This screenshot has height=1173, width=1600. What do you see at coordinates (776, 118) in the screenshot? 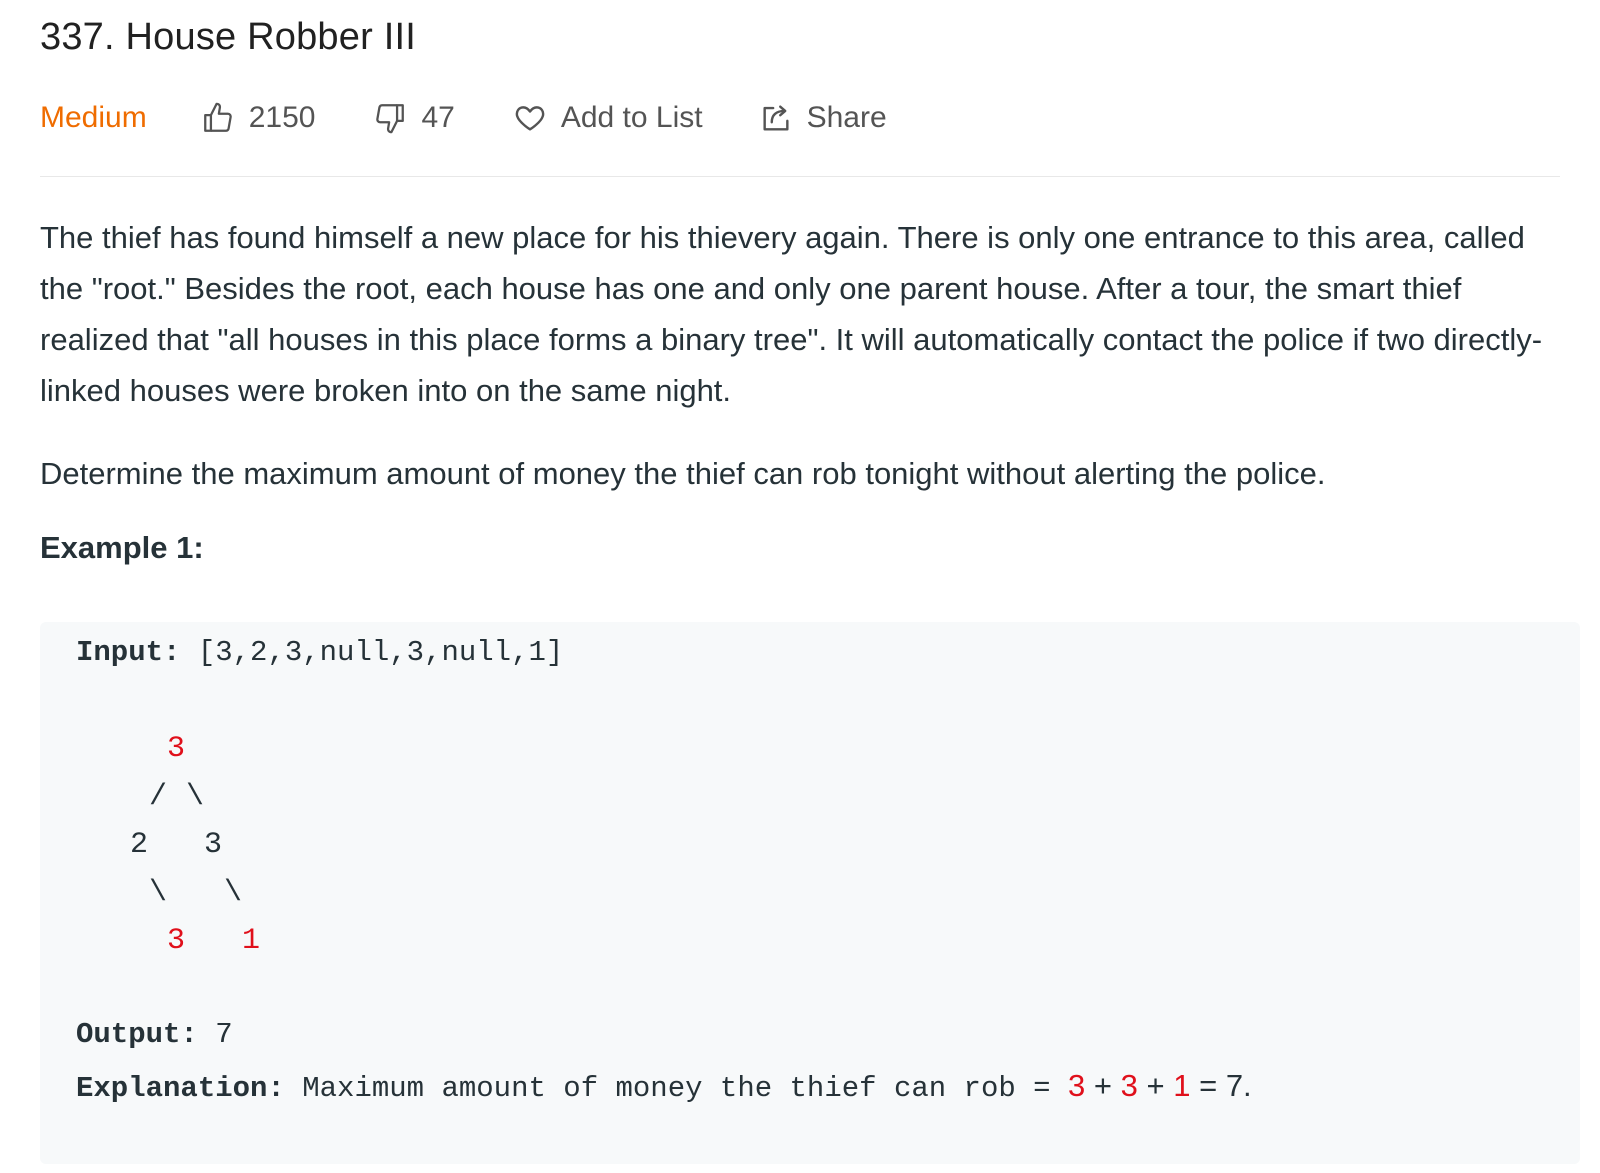
I see `share-icon` at bounding box center [776, 118].